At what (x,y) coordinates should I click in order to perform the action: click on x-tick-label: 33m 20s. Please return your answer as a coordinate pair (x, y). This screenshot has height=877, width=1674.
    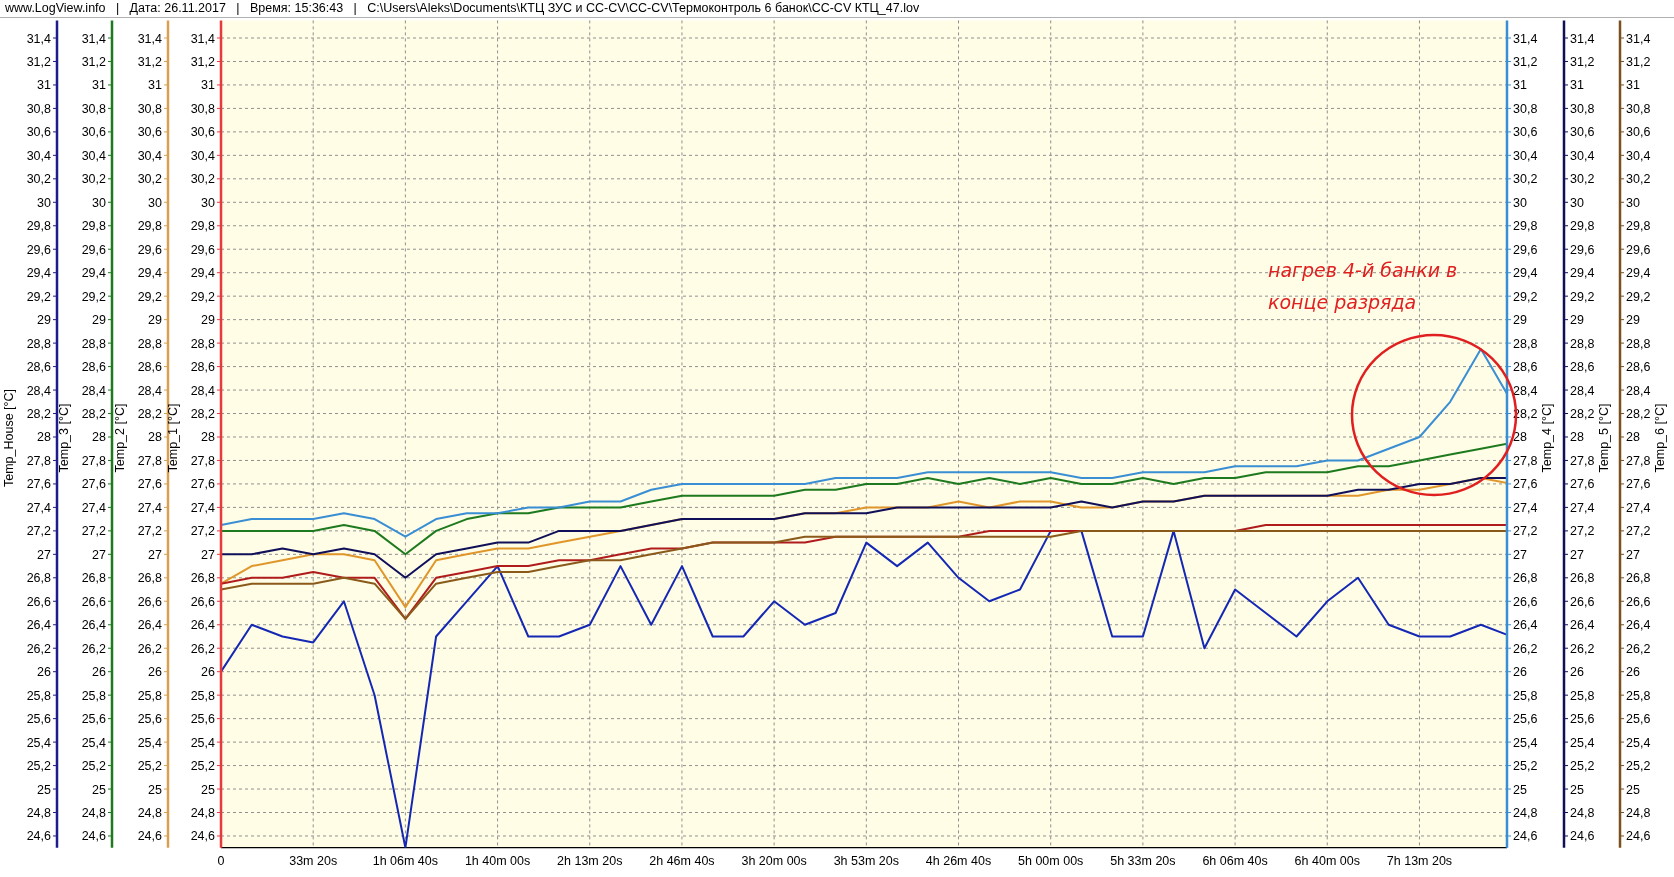
    Looking at the image, I should click on (313, 860).